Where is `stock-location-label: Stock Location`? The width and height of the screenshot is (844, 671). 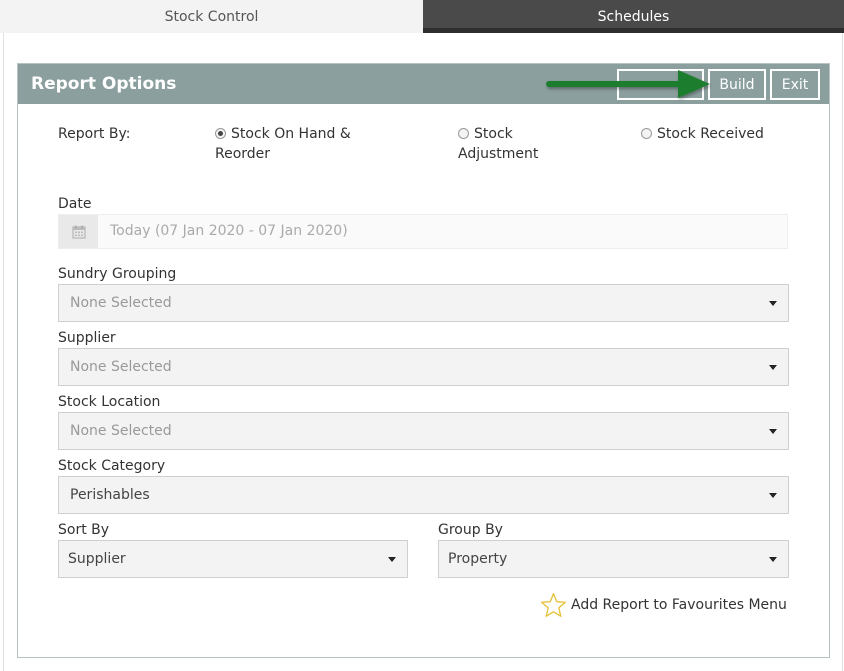
stock-location-label: Stock Location is located at coordinates (109, 402).